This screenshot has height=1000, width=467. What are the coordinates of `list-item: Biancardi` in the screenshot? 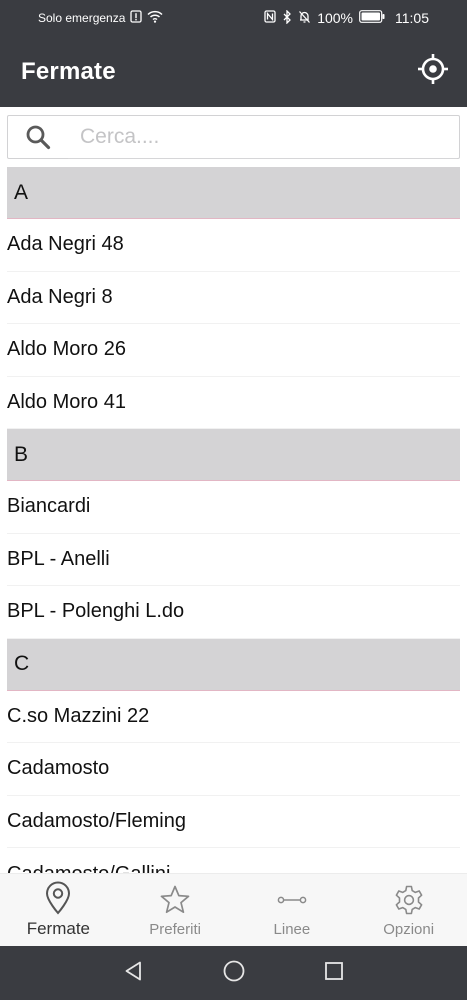 It's located at (233, 507).